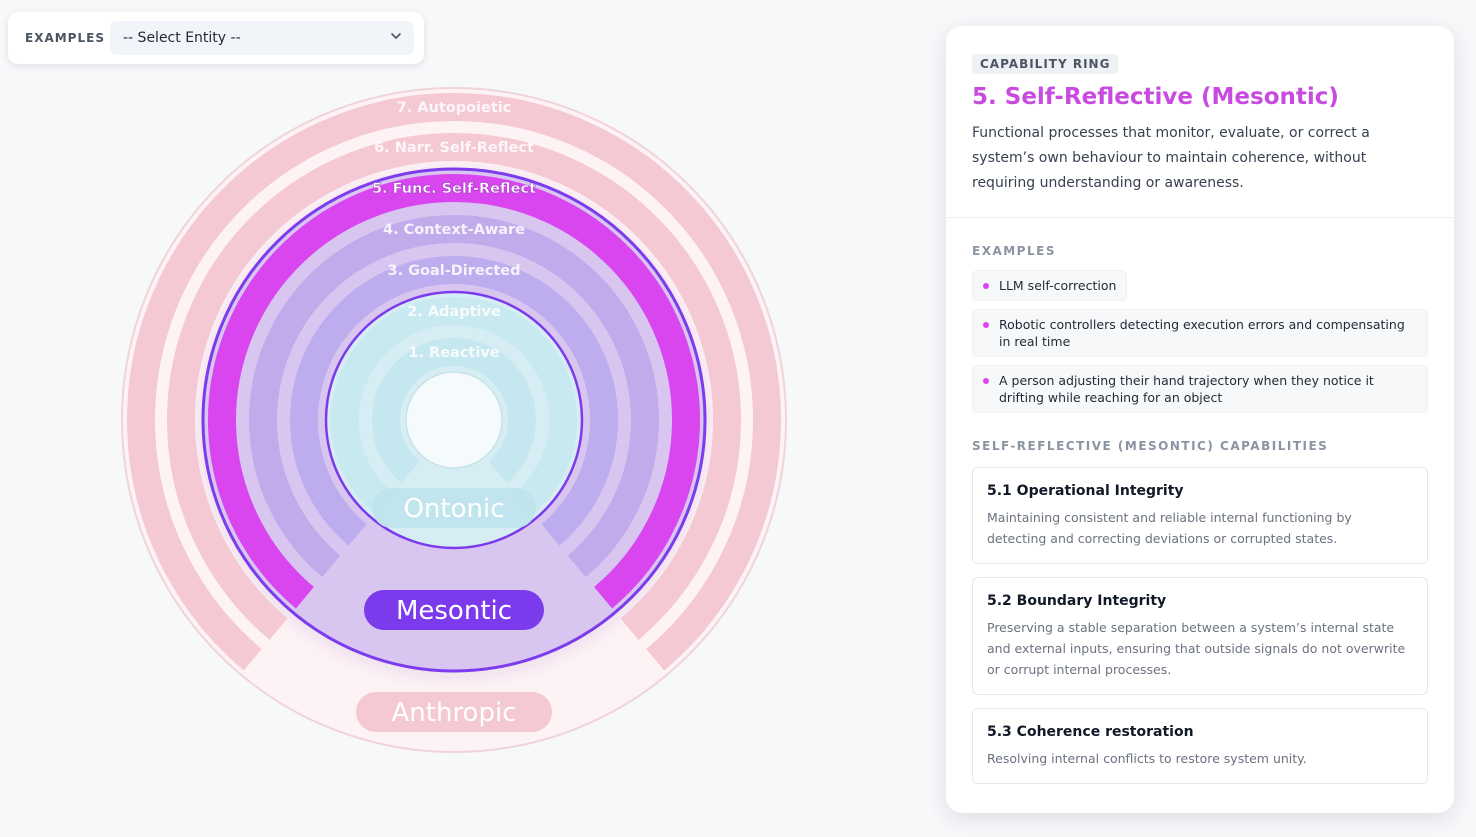  Describe the element at coordinates (453, 353) in the screenshot. I see `ring-label-1: 1. Reactive` at that location.